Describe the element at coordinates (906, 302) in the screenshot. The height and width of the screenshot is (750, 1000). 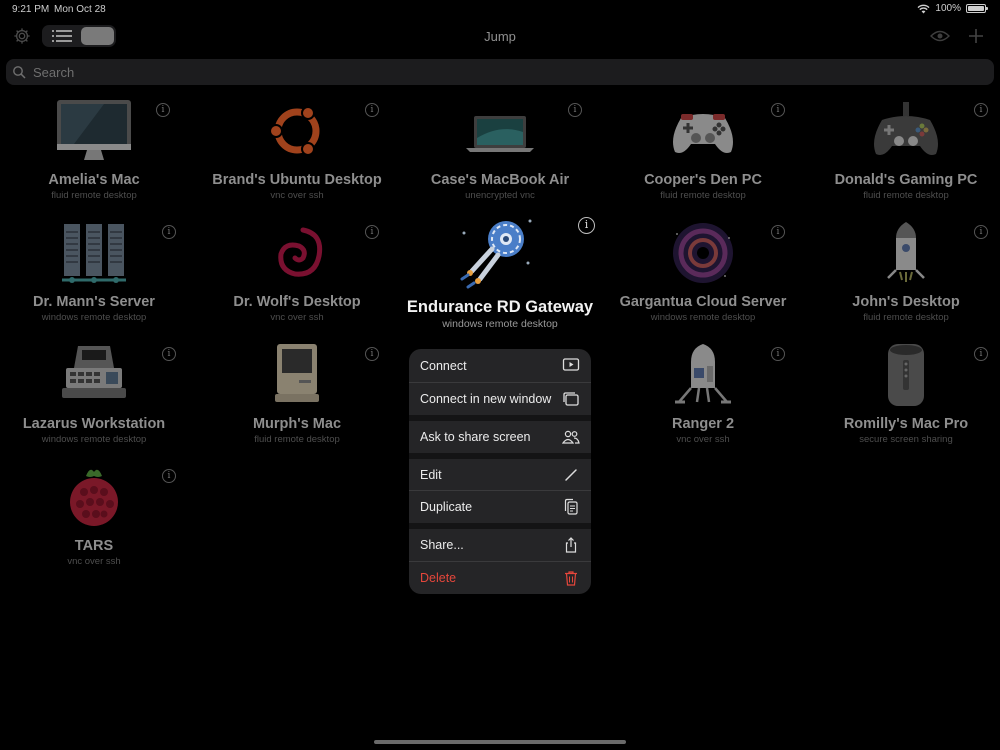
I see `connection-name: John's Desktop` at that location.